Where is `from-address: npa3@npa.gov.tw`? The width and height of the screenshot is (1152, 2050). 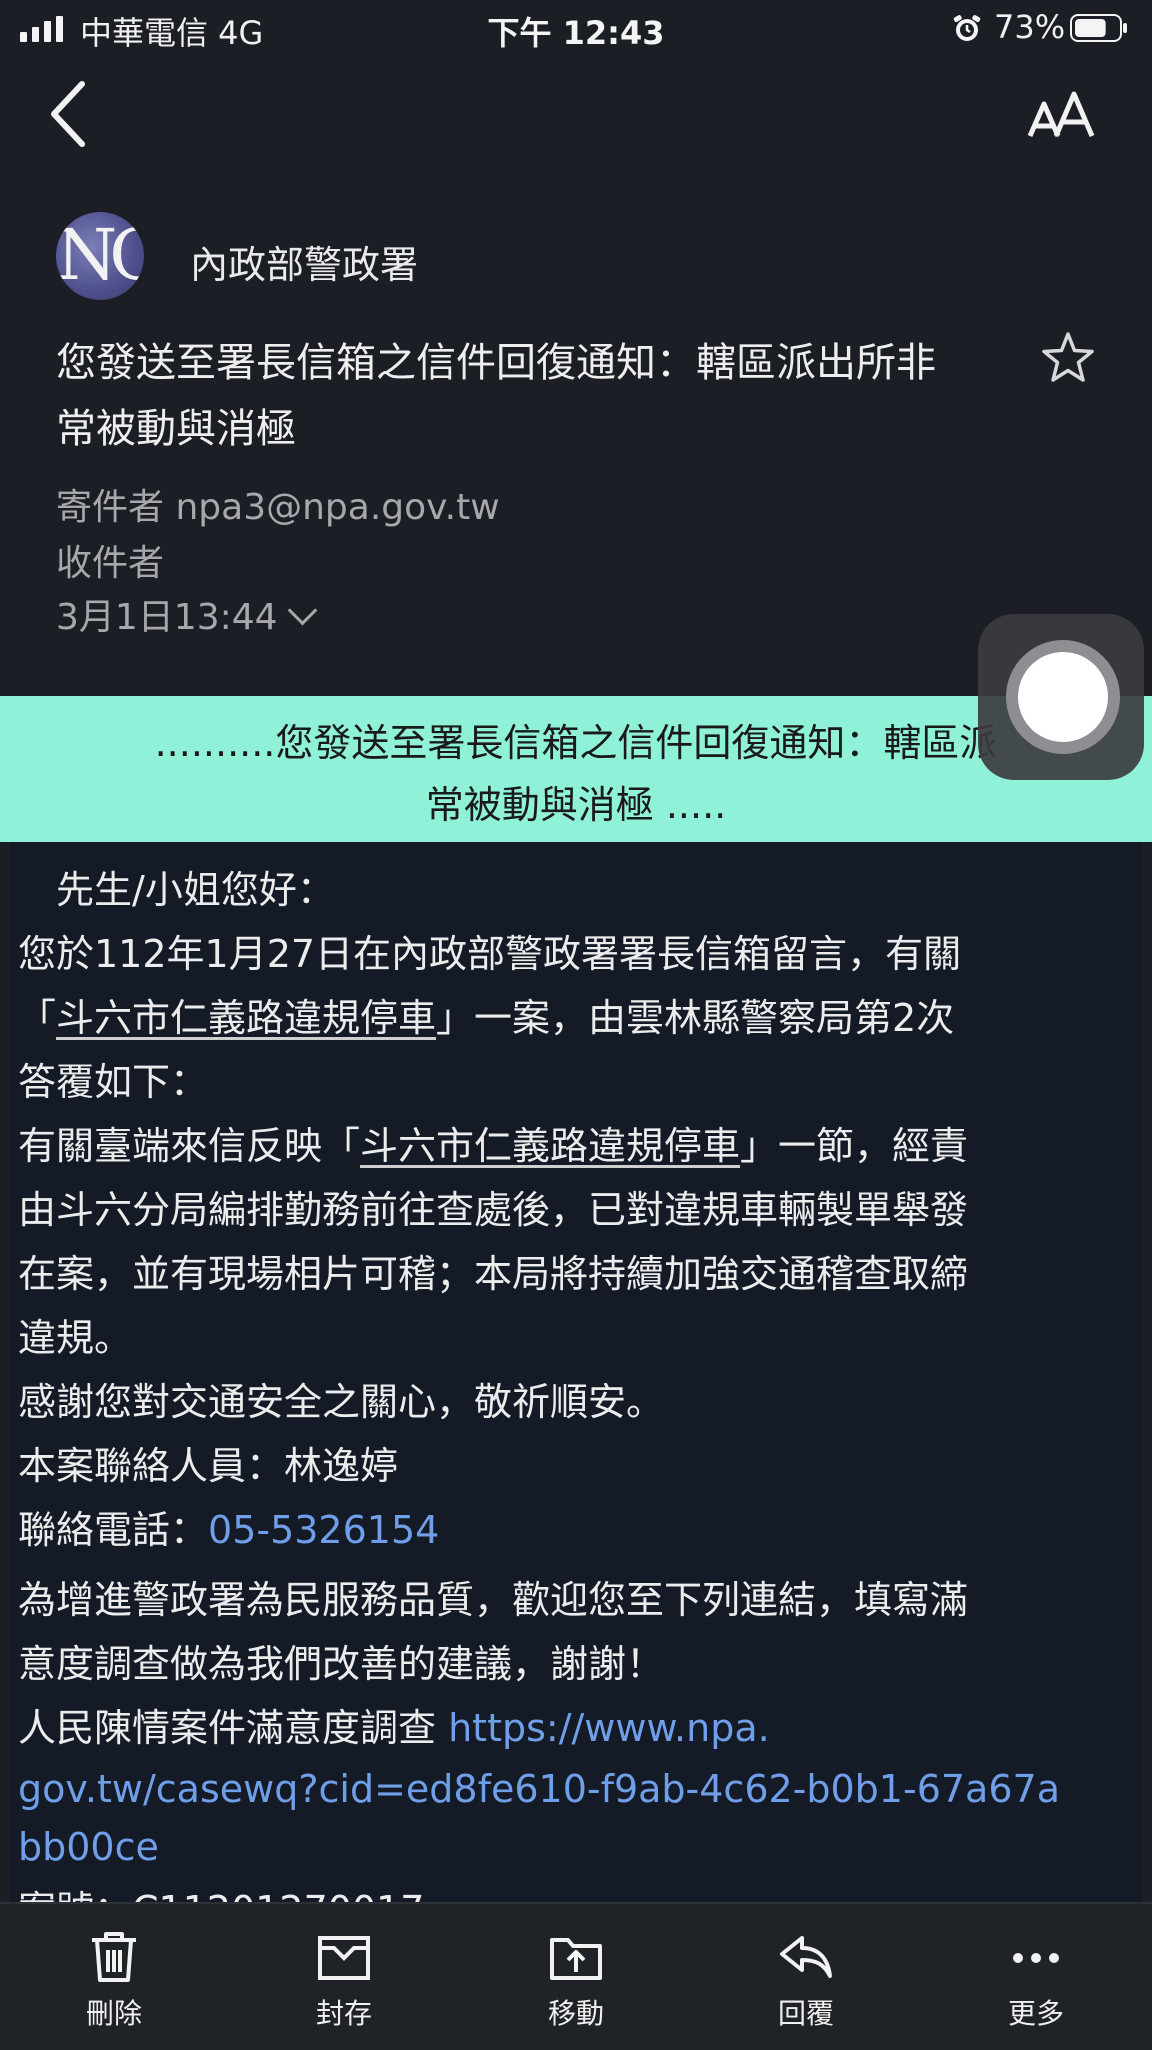
from-address: npa3@npa.gov.tw is located at coordinates (337, 507).